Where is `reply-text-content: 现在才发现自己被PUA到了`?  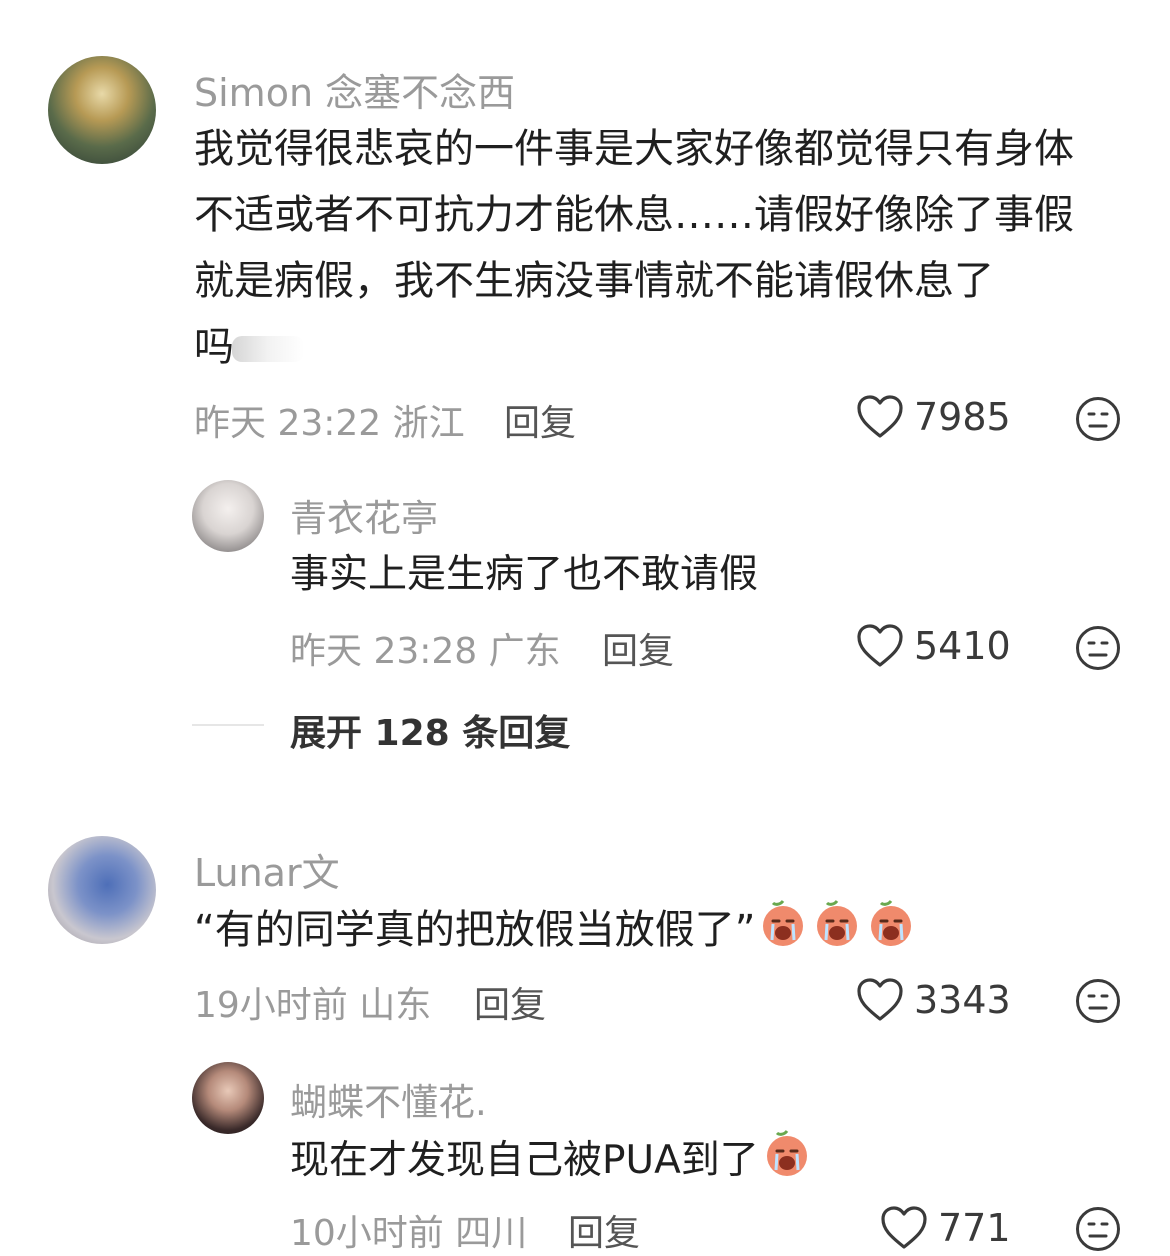
reply-text-content: 现在才发现自己被PUA到了 is located at coordinates (524, 1160).